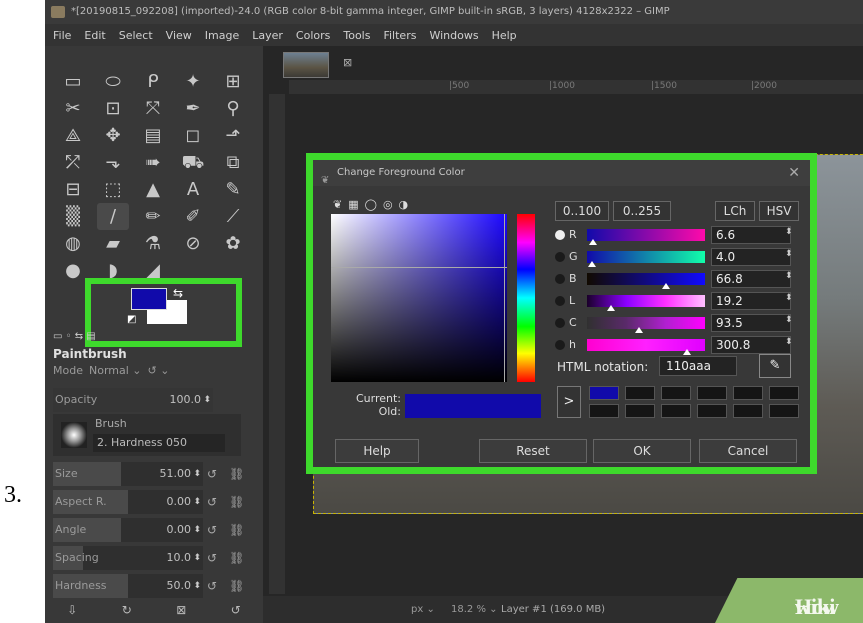  Describe the element at coordinates (115, 370) in the screenshot. I see `mode-select: Normal ⌄` at that location.